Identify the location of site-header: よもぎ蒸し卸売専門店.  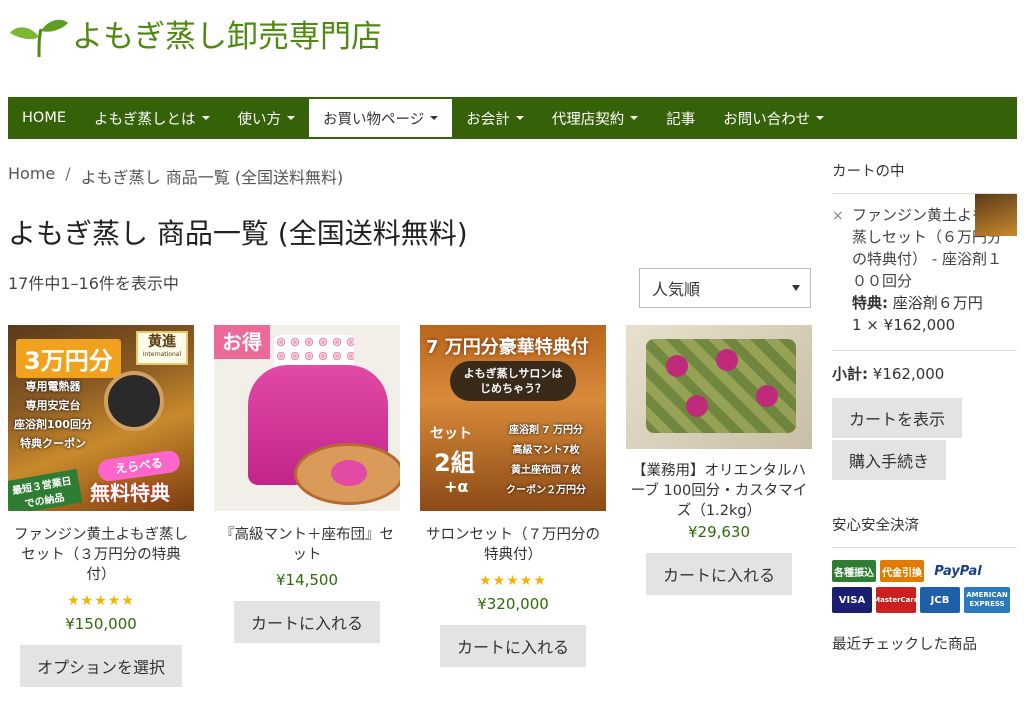
(195, 37).